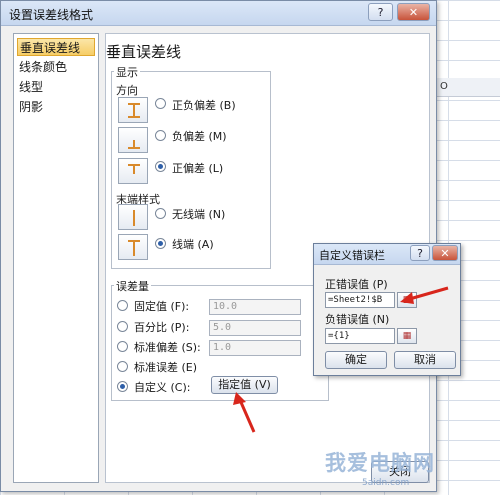 This screenshot has width=500, height=495. Describe the element at coordinates (407, 298) in the screenshot. I see `arrow-head-positive` at that location.